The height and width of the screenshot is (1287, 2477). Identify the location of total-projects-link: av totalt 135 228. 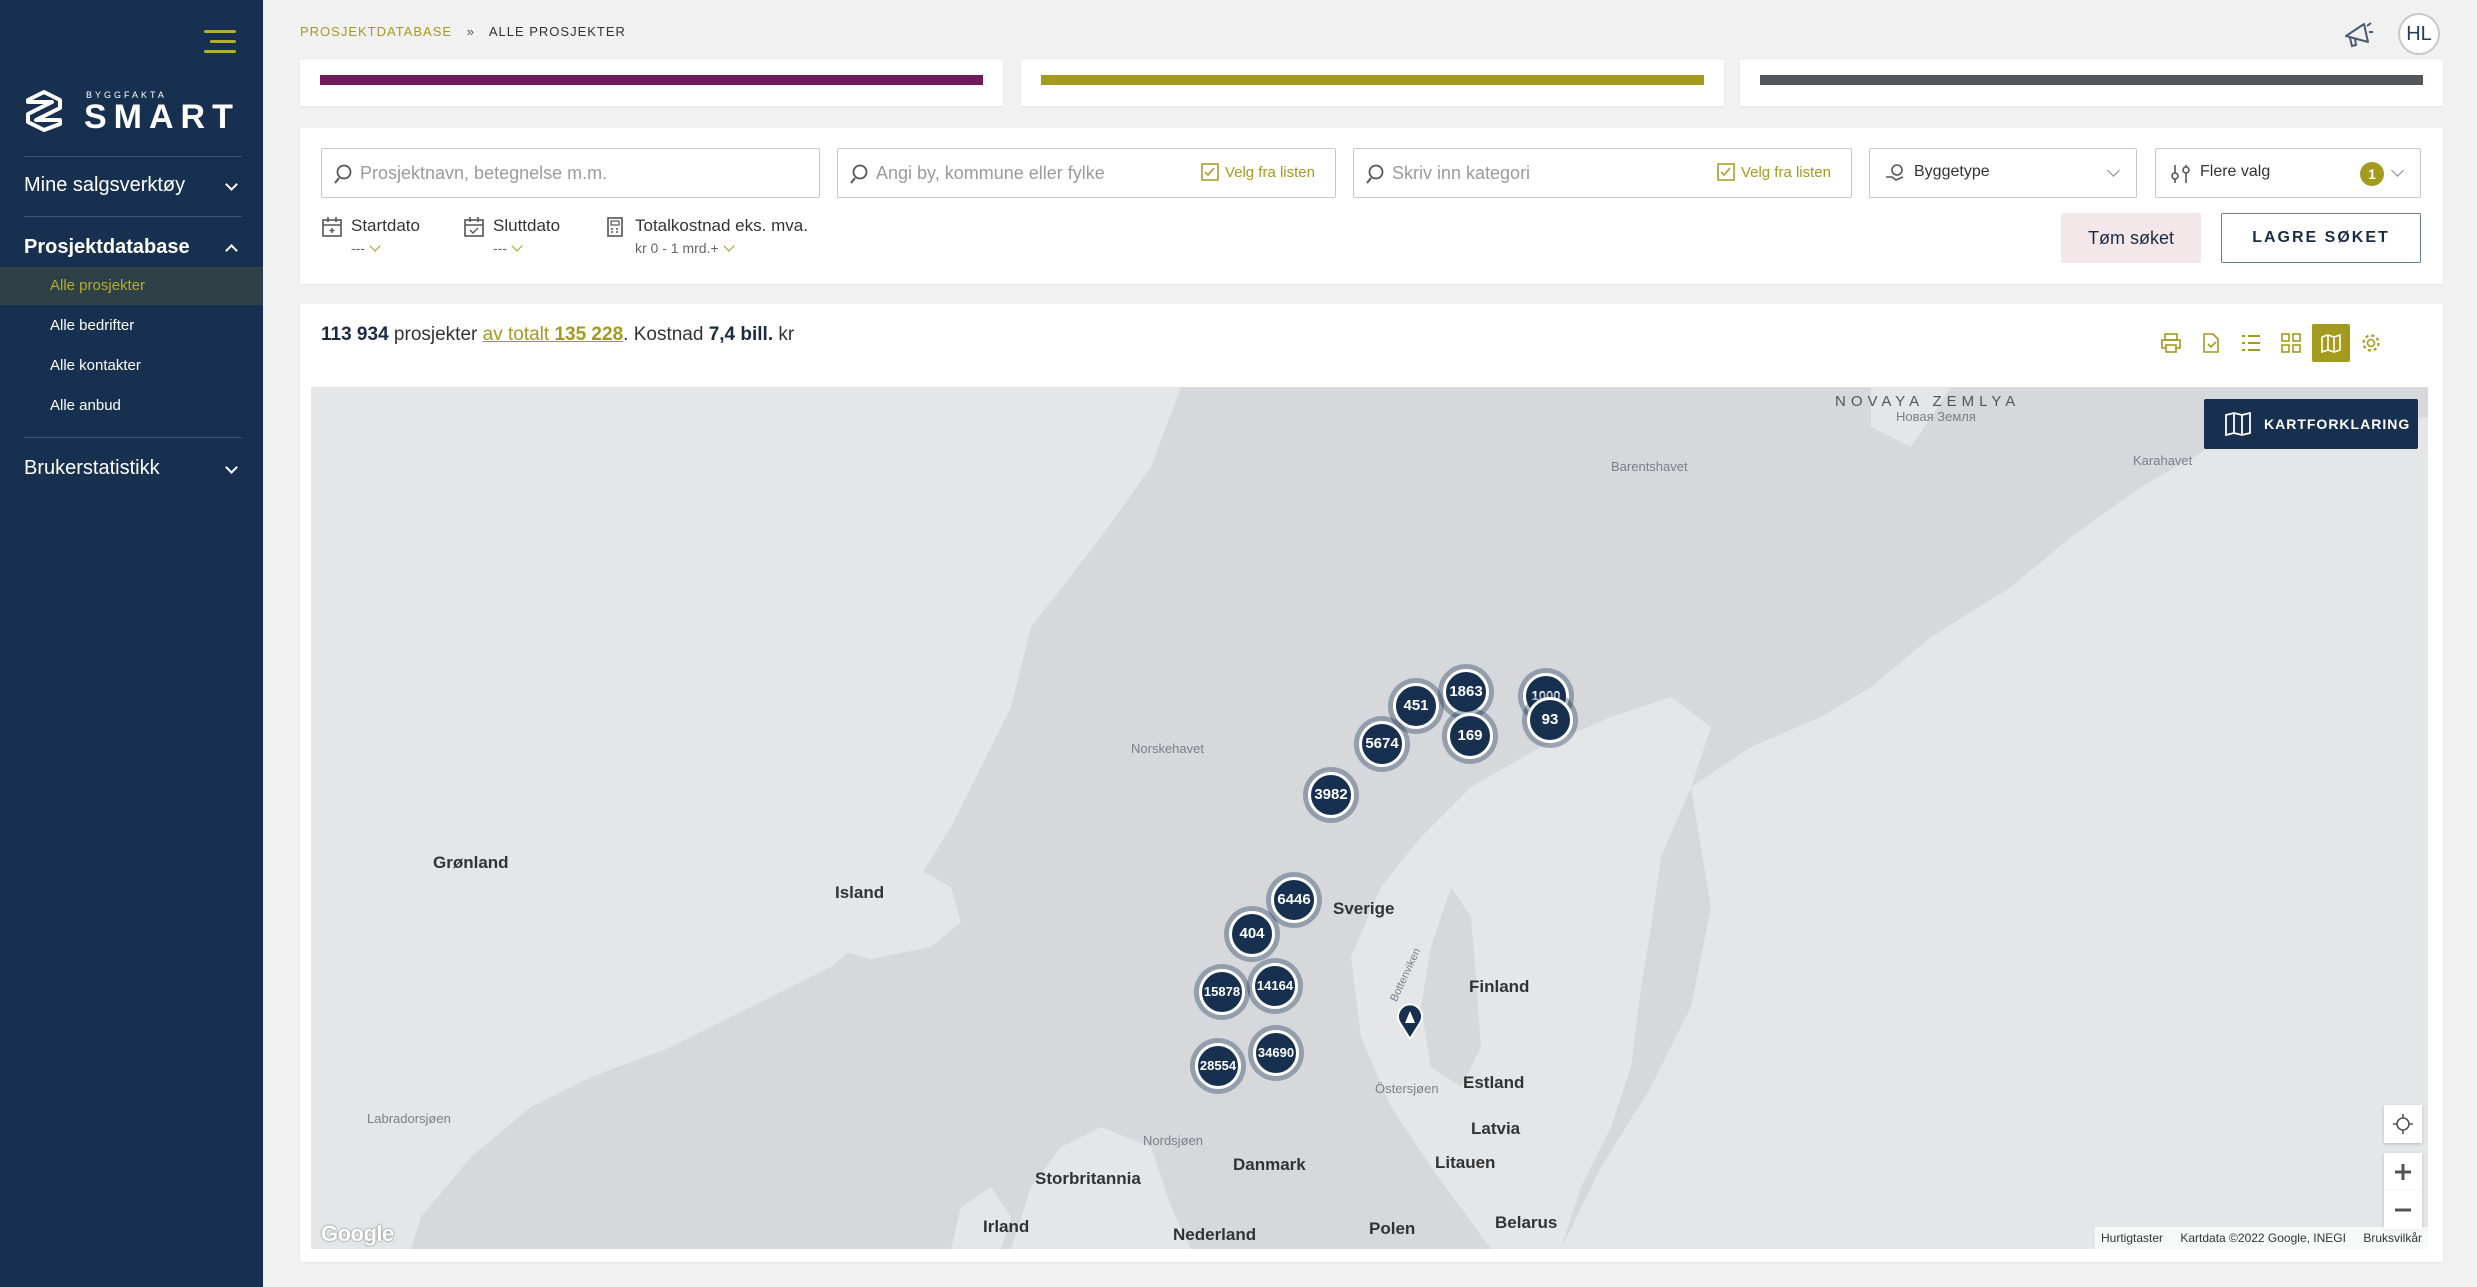
(553, 334).